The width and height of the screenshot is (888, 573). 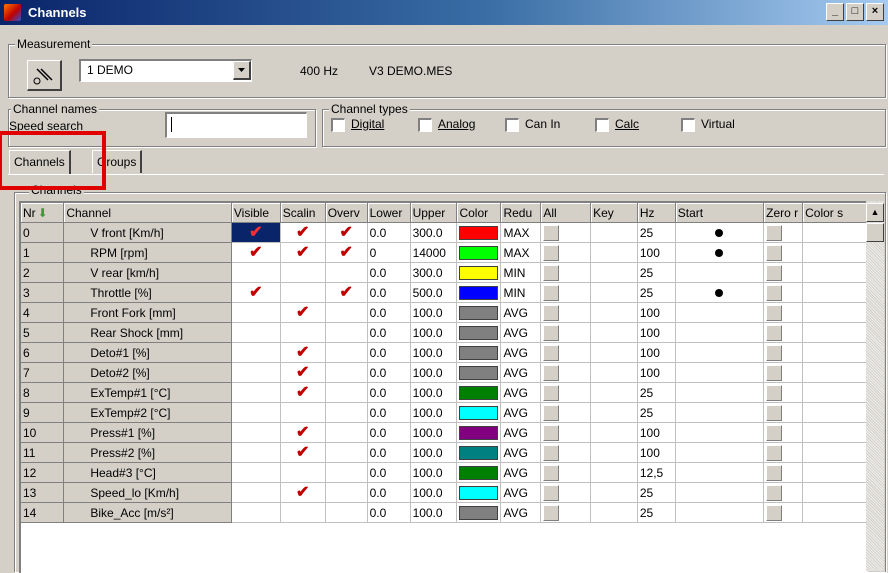 I want to click on column-header-color-s: Color s, so click(x=835, y=213).